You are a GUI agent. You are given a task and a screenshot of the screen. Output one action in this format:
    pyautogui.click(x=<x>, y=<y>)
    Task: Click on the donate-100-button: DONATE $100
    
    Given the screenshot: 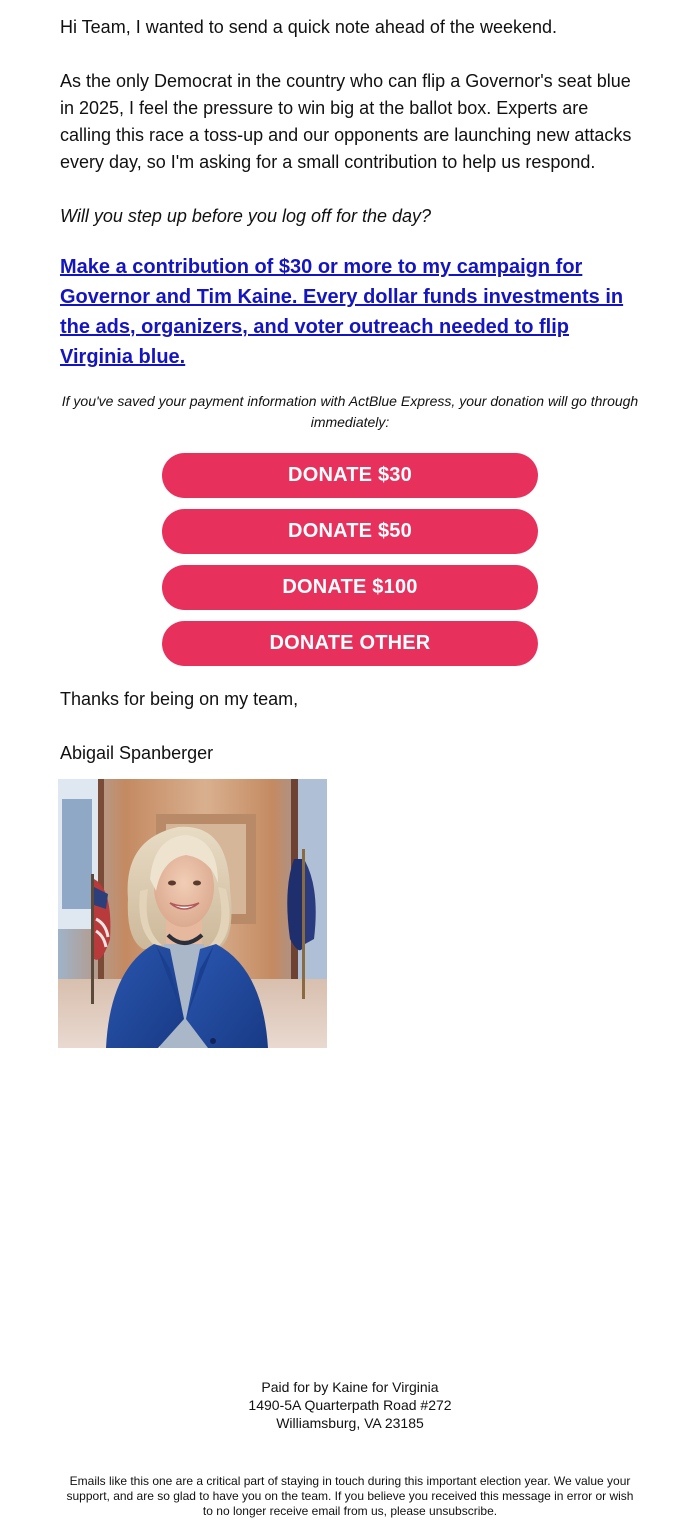 What is the action you would take?
    pyautogui.click(x=350, y=587)
    